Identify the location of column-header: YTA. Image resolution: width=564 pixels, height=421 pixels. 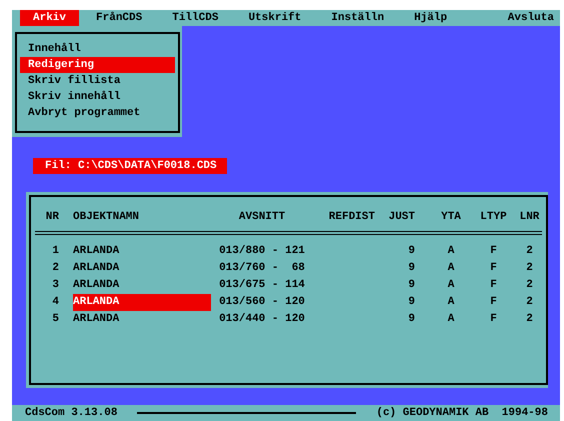
(451, 217).